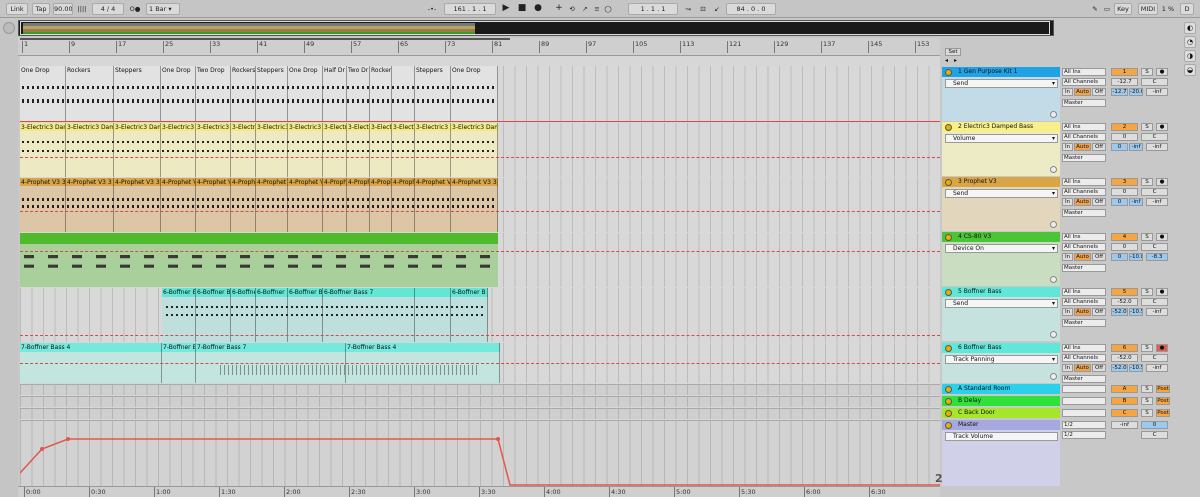  Describe the element at coordinates (1119, 312) in the screenshot. I see `volume-field: -52.0` at that location.